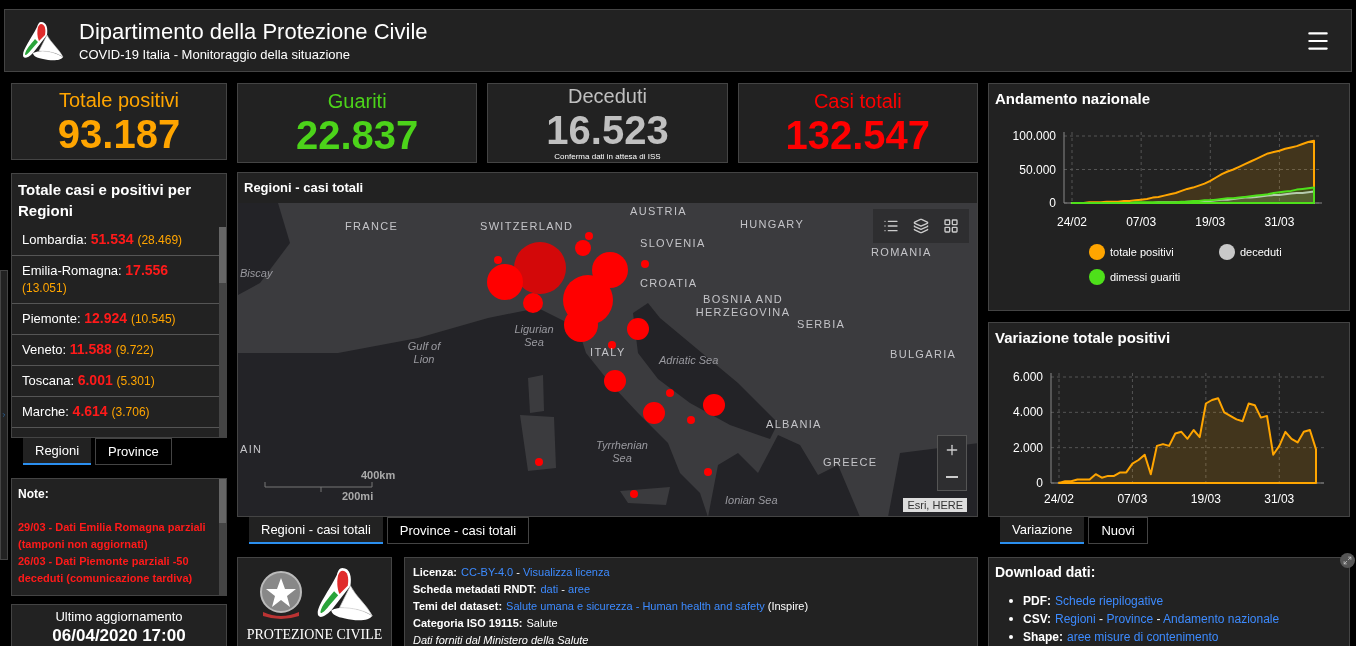 This screenshot has height=646, width=1356. I want to click on notes-title: Note:, so click(34, 494).